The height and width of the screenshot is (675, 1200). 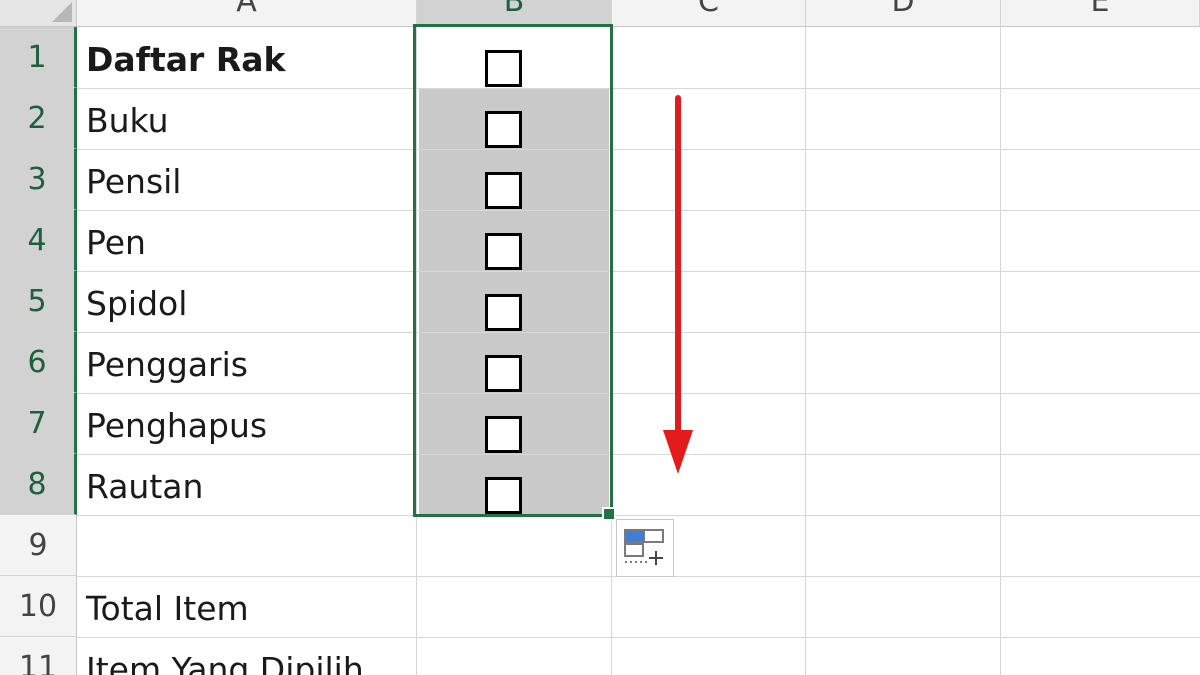 What do you see at coordinates (62, 12) in the screenshot?
I see `select-all-triangle-icon` at bounding box center [62, 12].